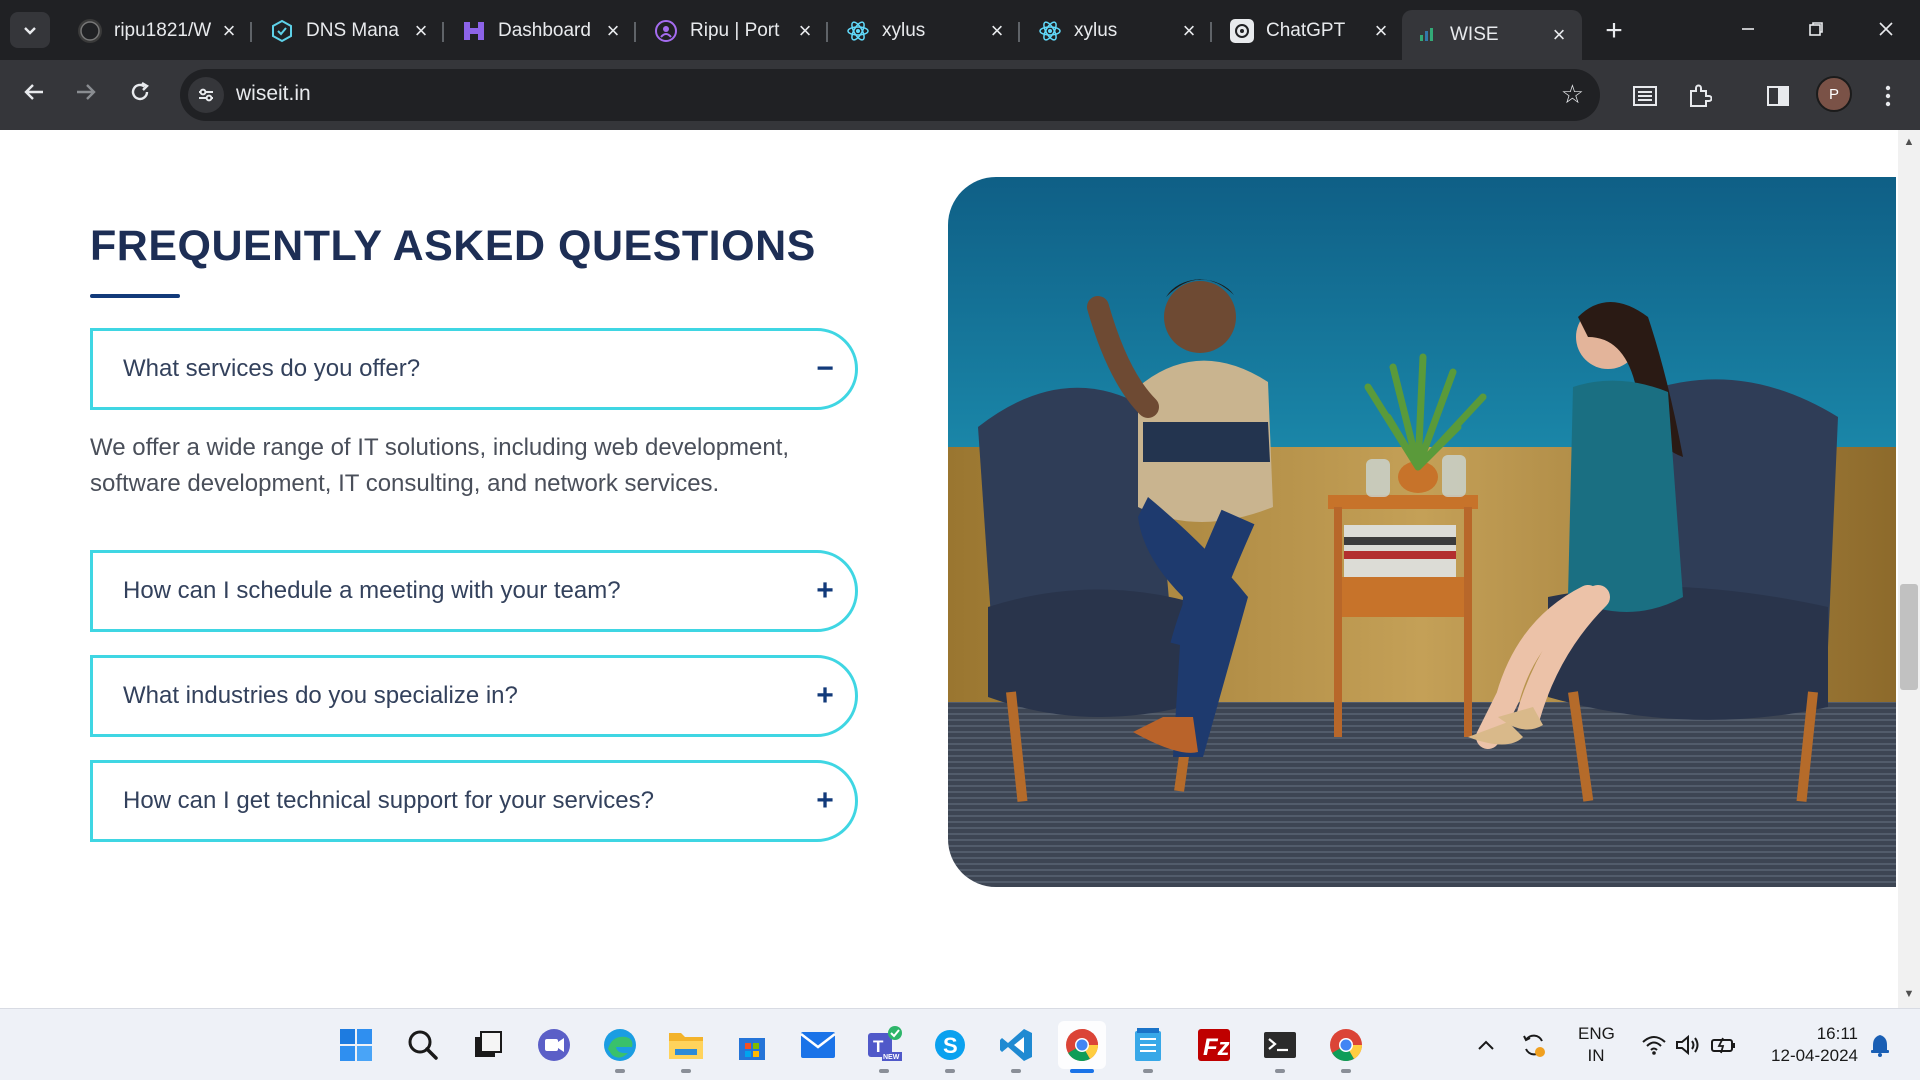 The width and height of the screenshot is (1920, 1080). I want to click on teams-icon: T NEW, so click(884, 1047).